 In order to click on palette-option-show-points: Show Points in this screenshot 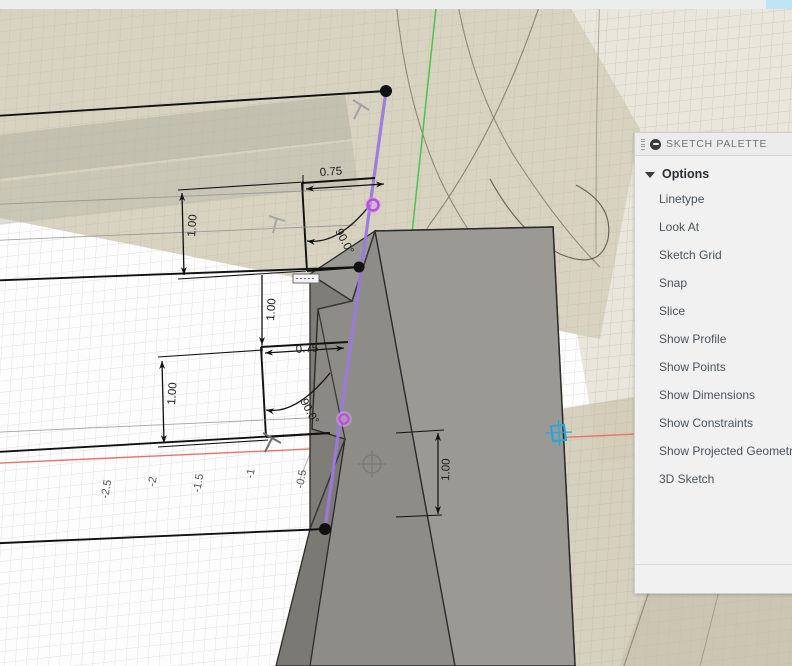, I will do `click(713, 367)`.